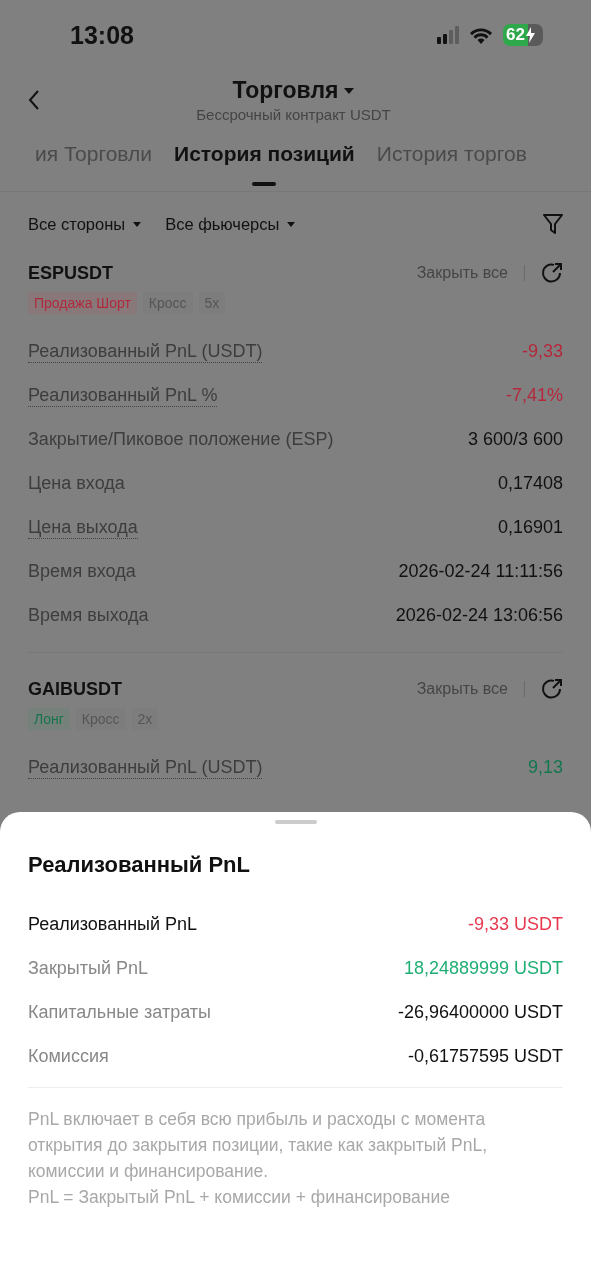 This screenshot has height=1280, width=591. What do you see at coordinates (295, 822) in the screenshot?
I see `drag-handle` at bounding box center [295, 822].